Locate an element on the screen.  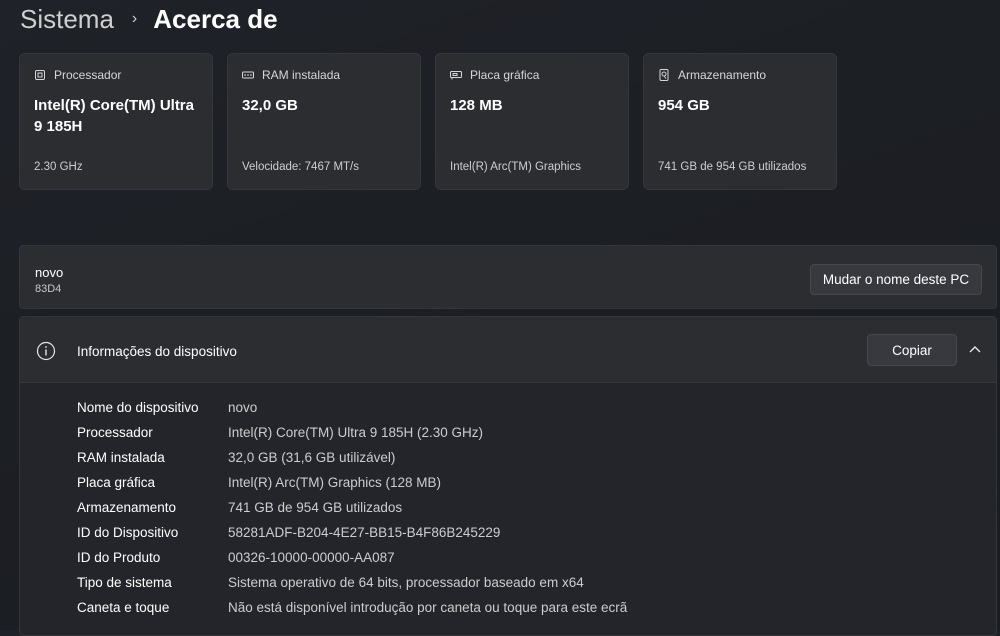
info-key: Caneta e toque is located at coordinates (123, 607).